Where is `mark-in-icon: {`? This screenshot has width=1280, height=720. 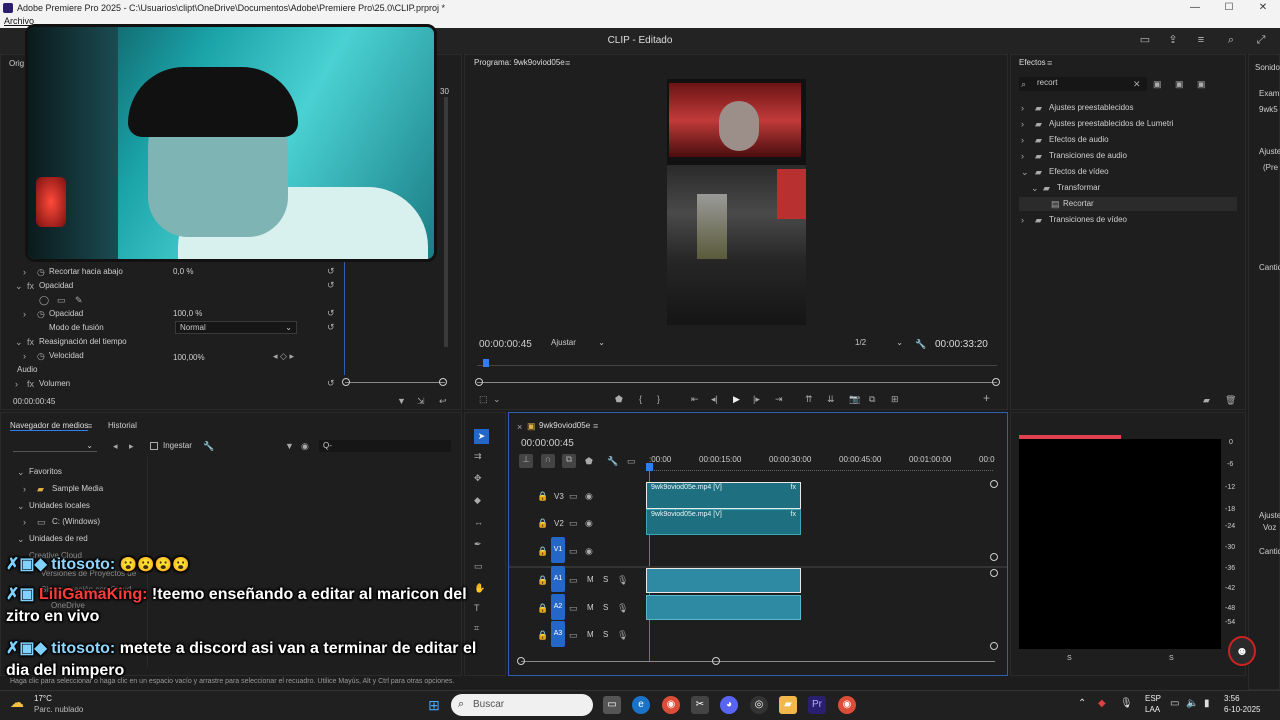 mark-in-icon: { is located at coordinates (640, 399).